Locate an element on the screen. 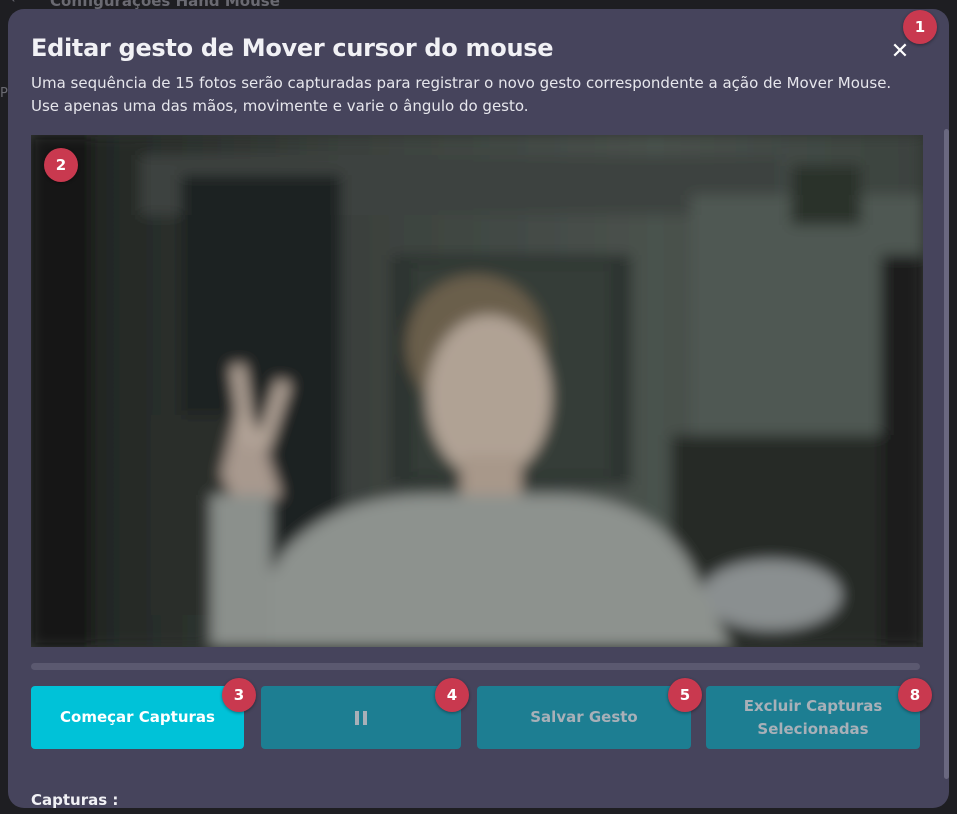 Image resolution: width=957 pixels, height=814 pixels. annotation-badge-close: 1 is located at coordinates (920, 27).